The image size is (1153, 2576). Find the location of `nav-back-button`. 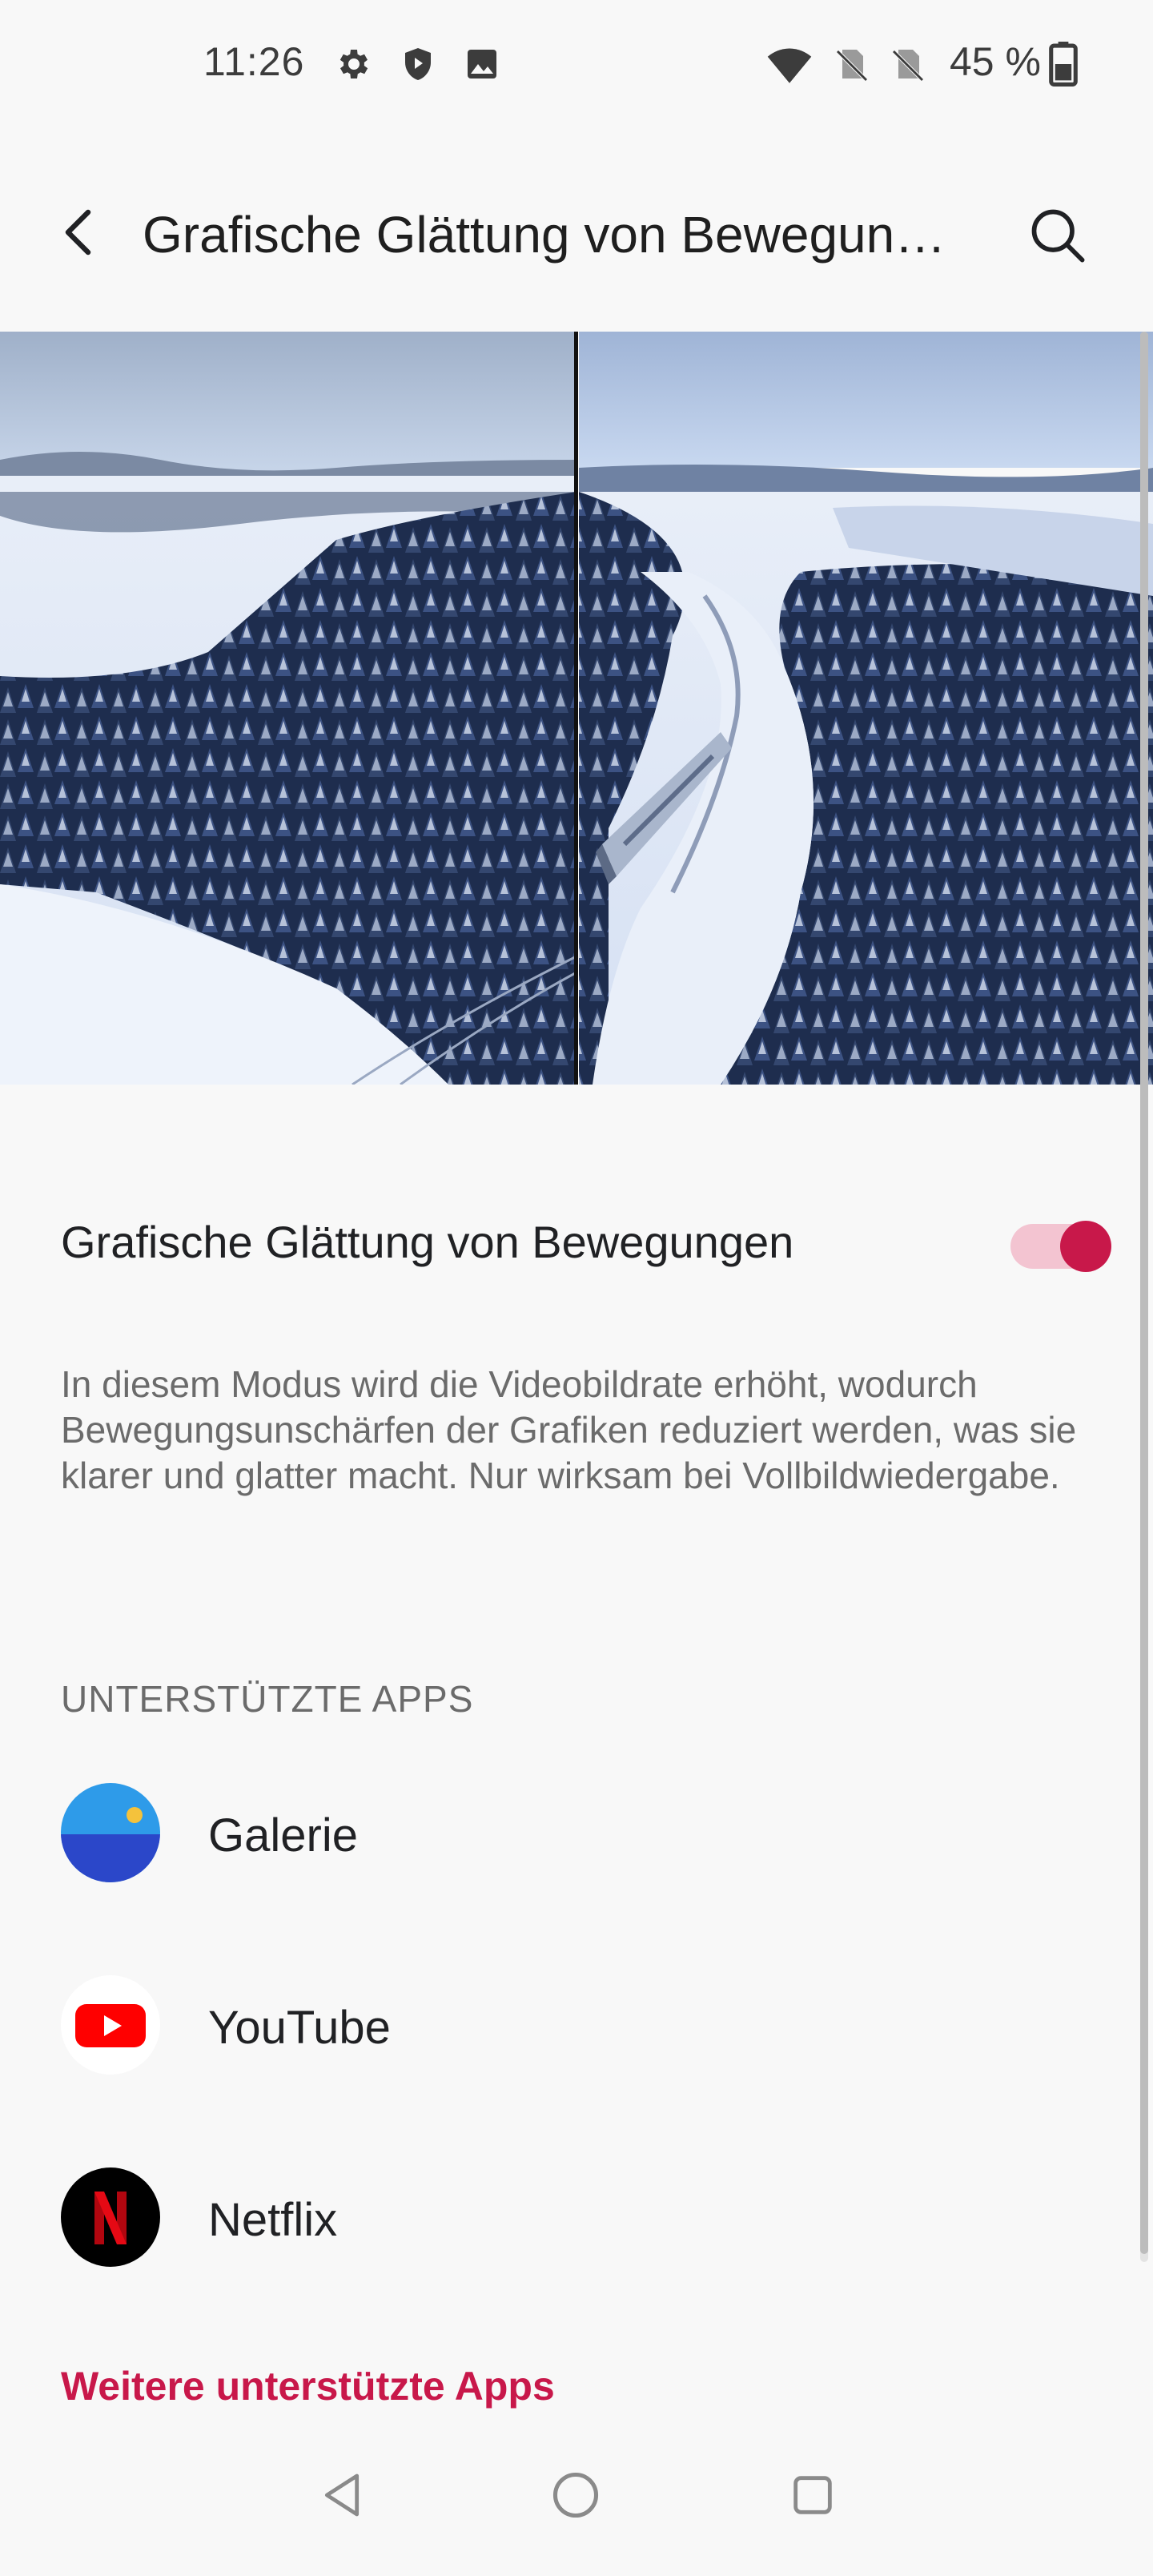

nav-back-button is located at coordinates (342, 2495).